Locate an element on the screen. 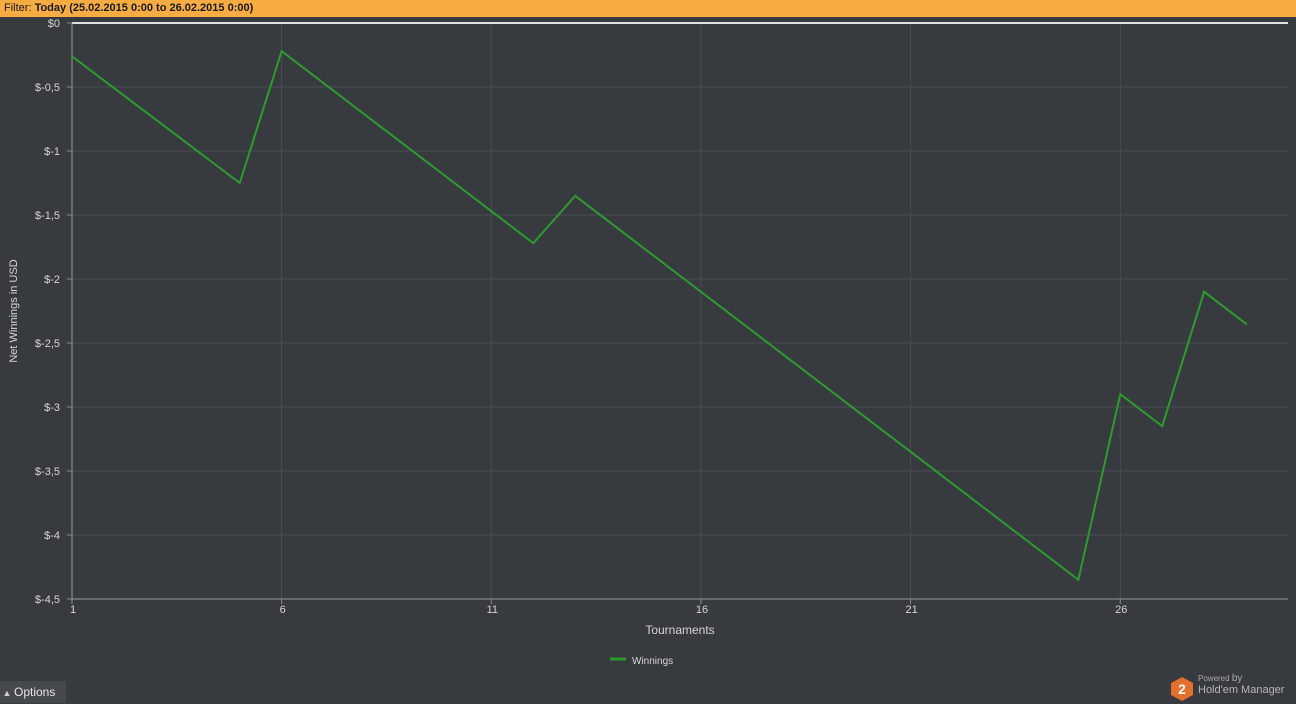  legend-label-winnings: Winnings is located at coordinates (652, 661).